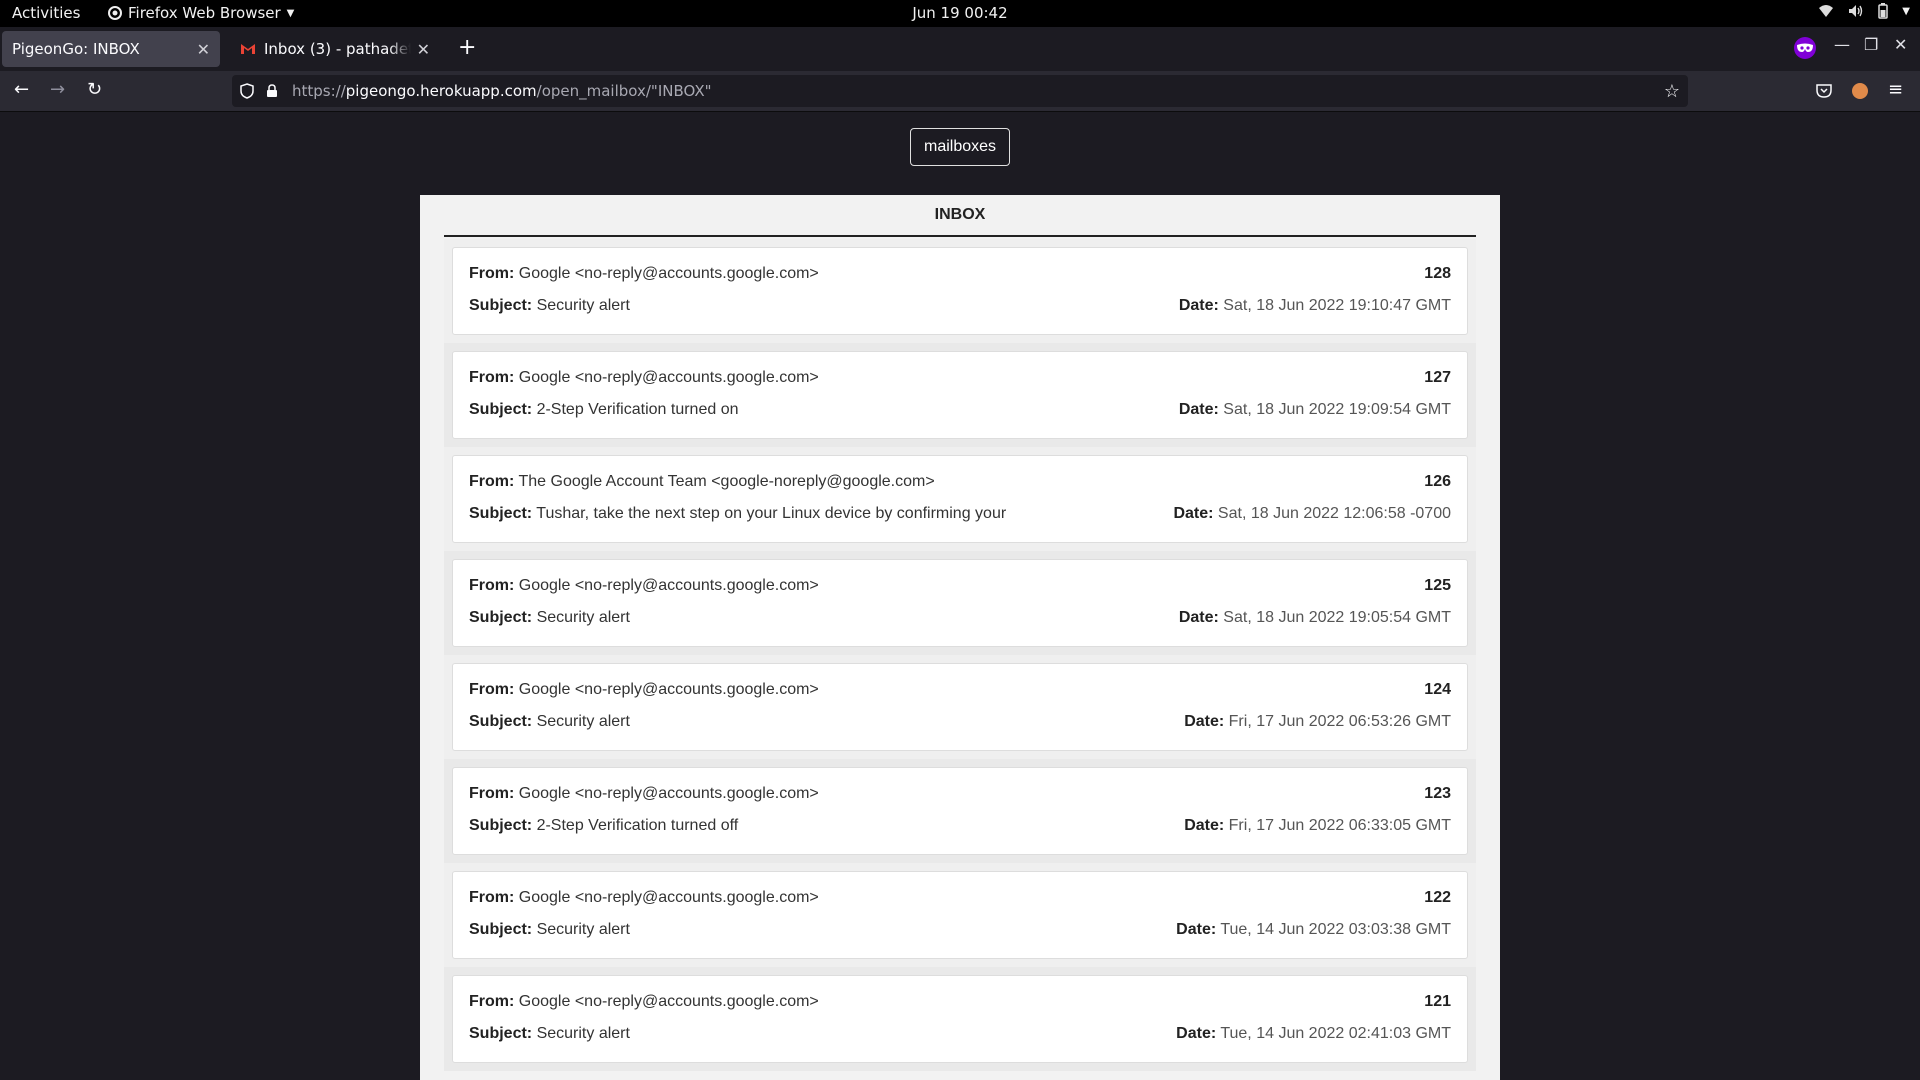 The height and width of the screenshot is (1080, 1920). I want to click on account-avatar, so click(1860, 91).